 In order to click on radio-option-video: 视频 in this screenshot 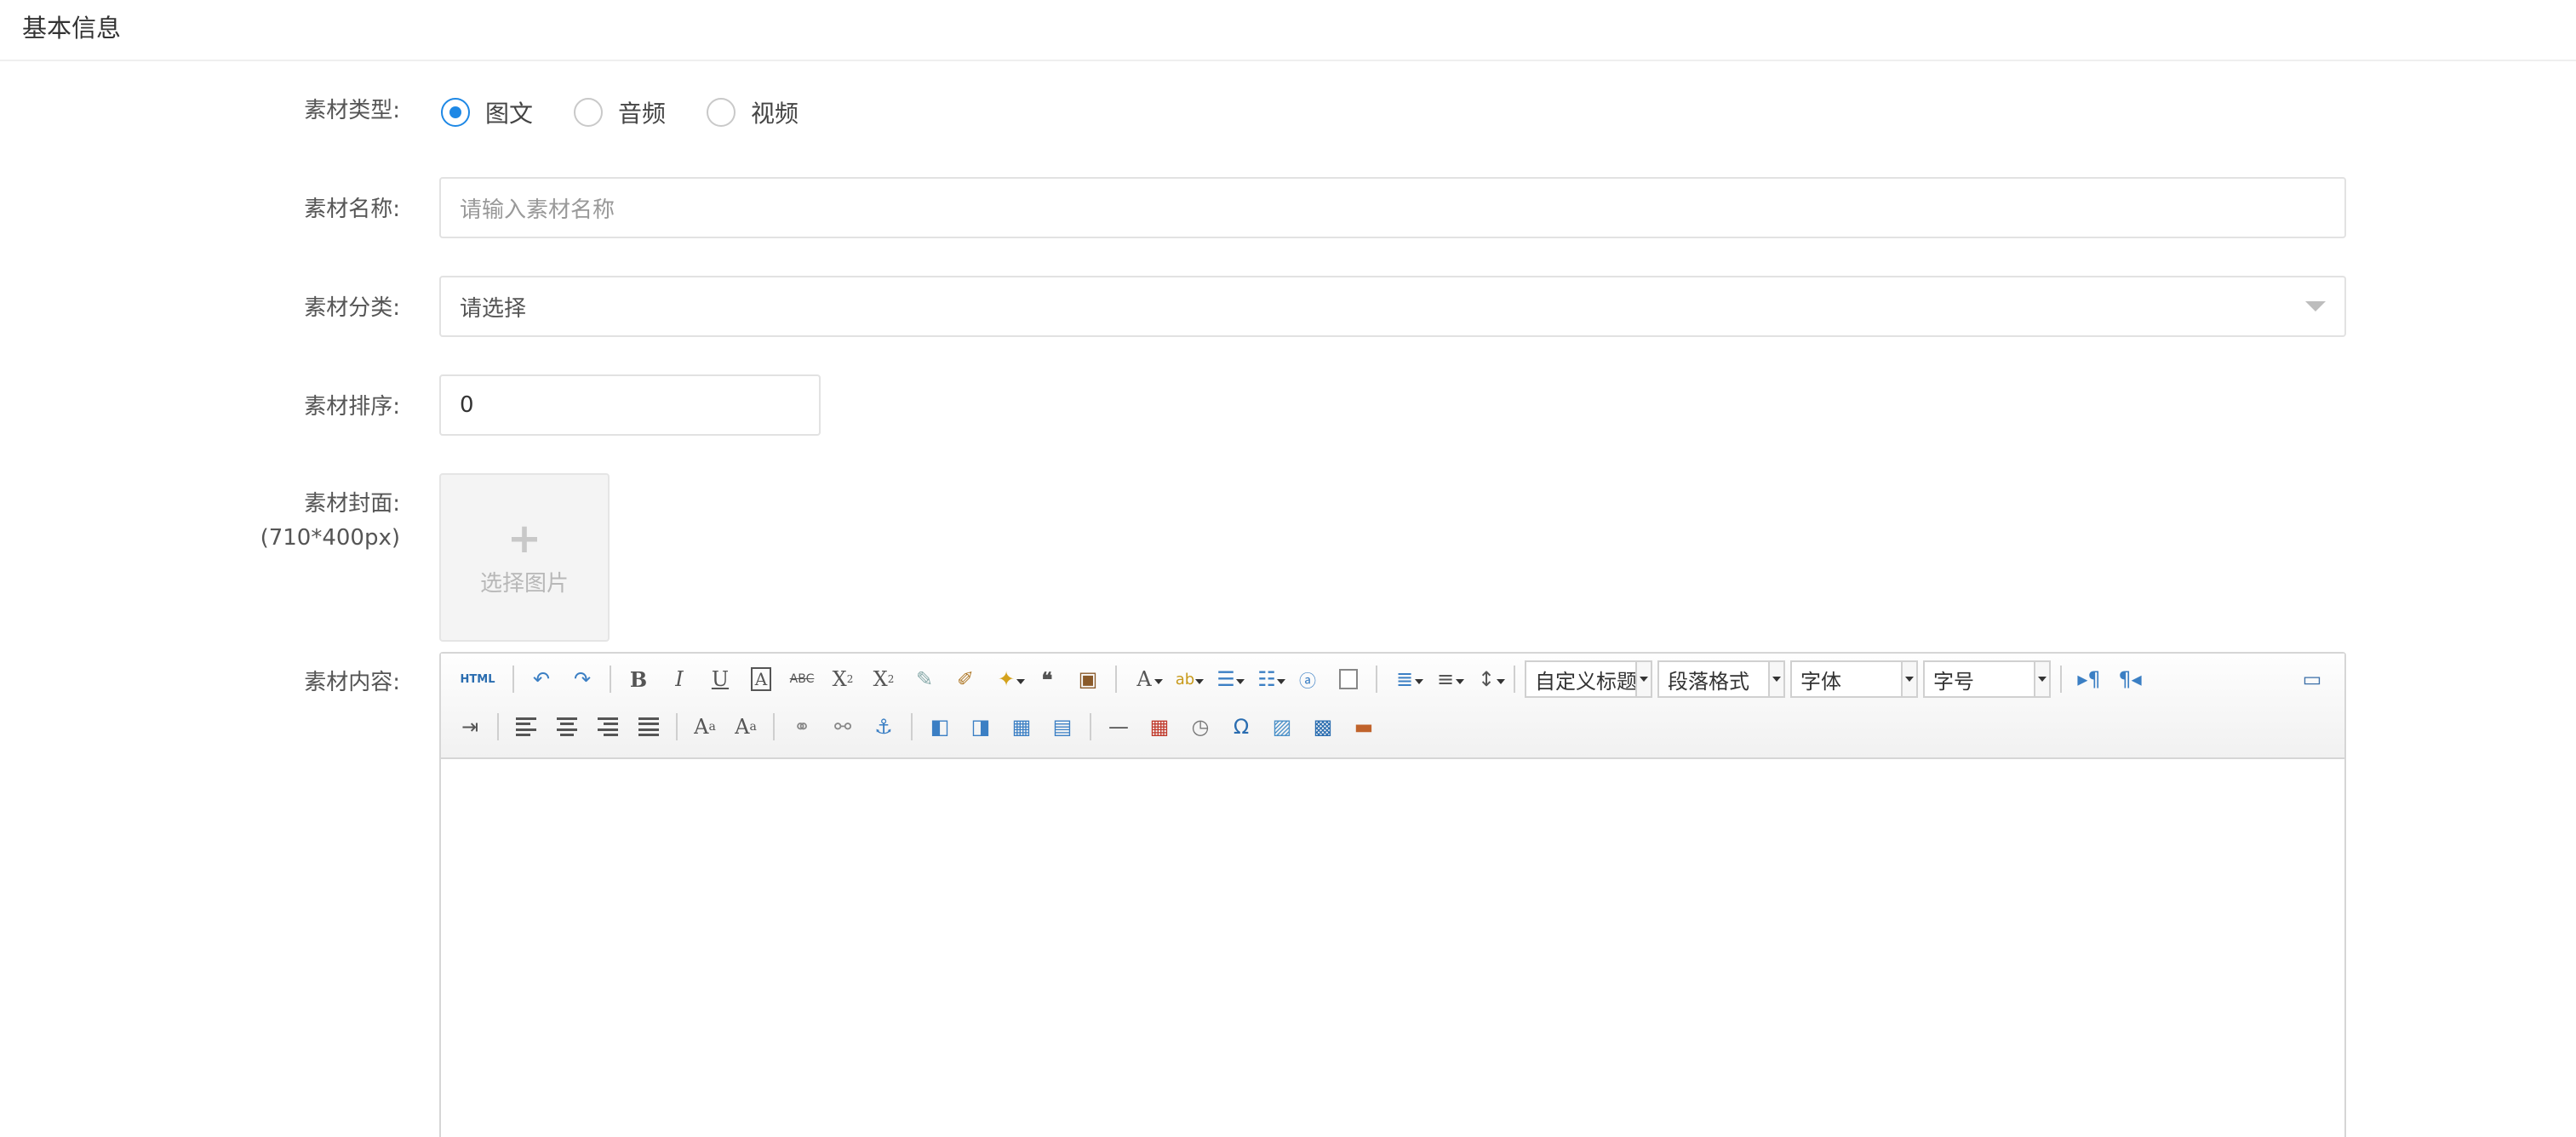, I will do `click(753, 112)`.